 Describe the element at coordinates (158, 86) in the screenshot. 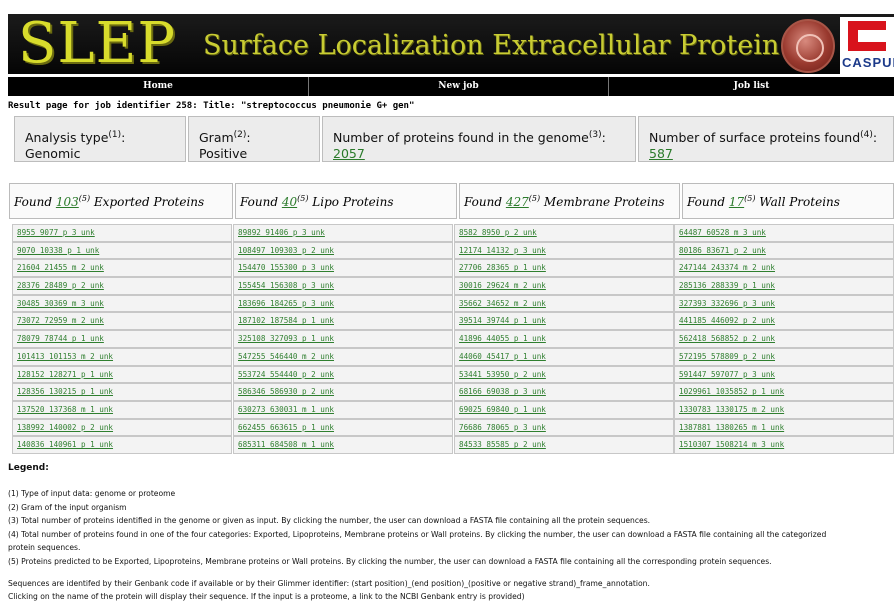

I see `nav-home: Home` at that location.